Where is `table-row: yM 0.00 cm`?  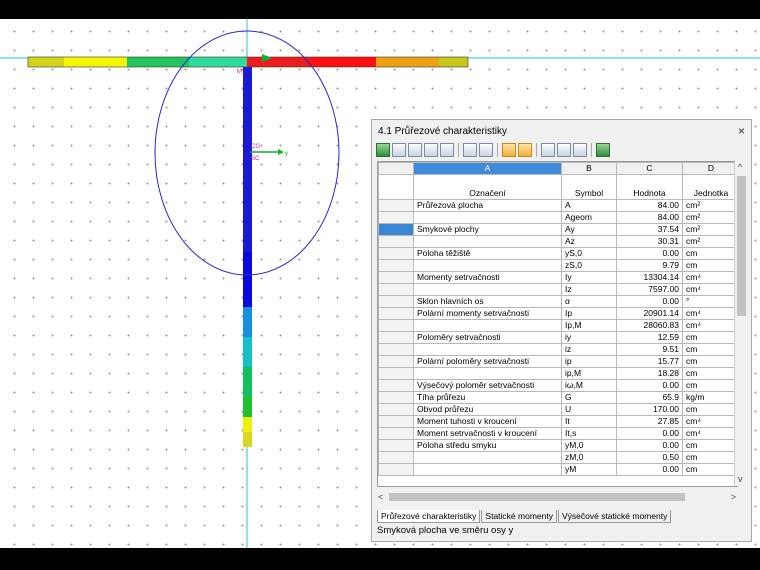 table-row: yM 0.00 cm is located at coordinates (557, 469).